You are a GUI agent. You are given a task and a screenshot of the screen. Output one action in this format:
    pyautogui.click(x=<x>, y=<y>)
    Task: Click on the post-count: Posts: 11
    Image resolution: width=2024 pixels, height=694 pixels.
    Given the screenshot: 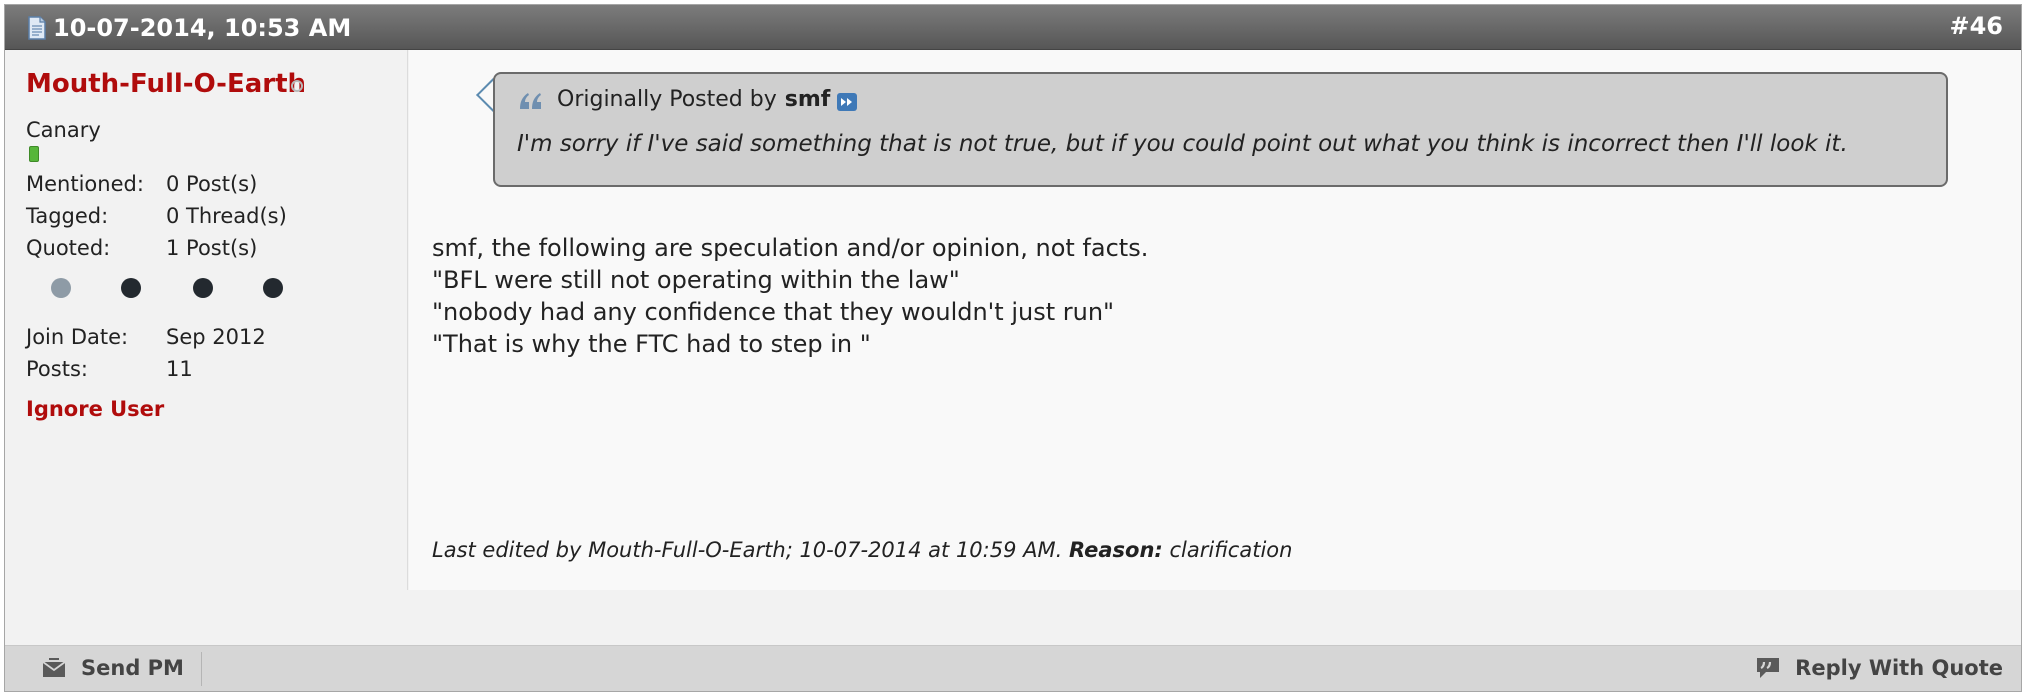 What is the action you would take?
    pyautogui.click(x=109, y=369)
    